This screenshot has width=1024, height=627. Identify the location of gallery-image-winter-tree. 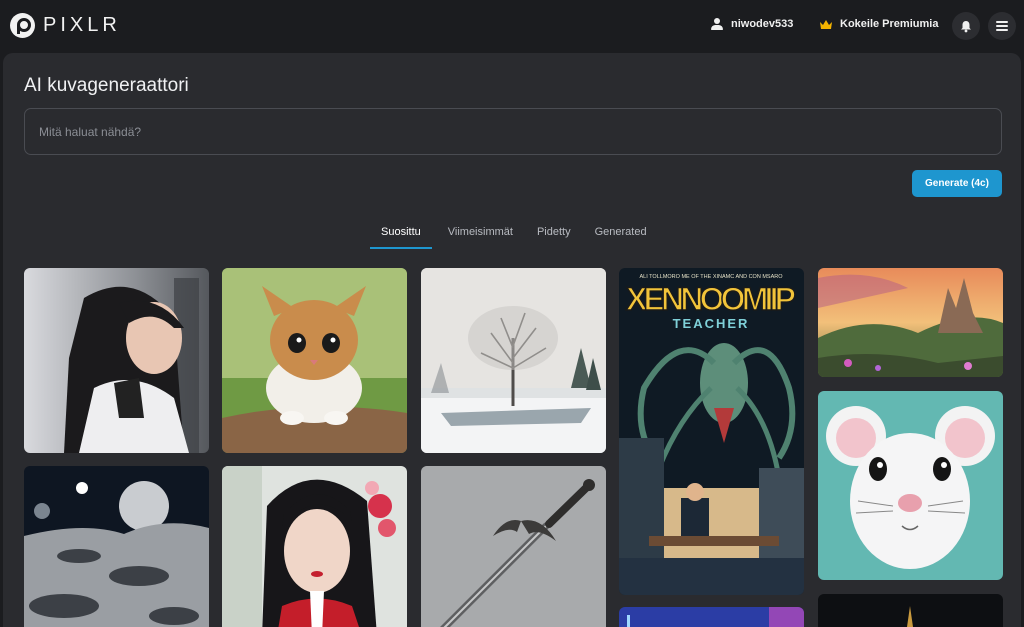
(513, 360).